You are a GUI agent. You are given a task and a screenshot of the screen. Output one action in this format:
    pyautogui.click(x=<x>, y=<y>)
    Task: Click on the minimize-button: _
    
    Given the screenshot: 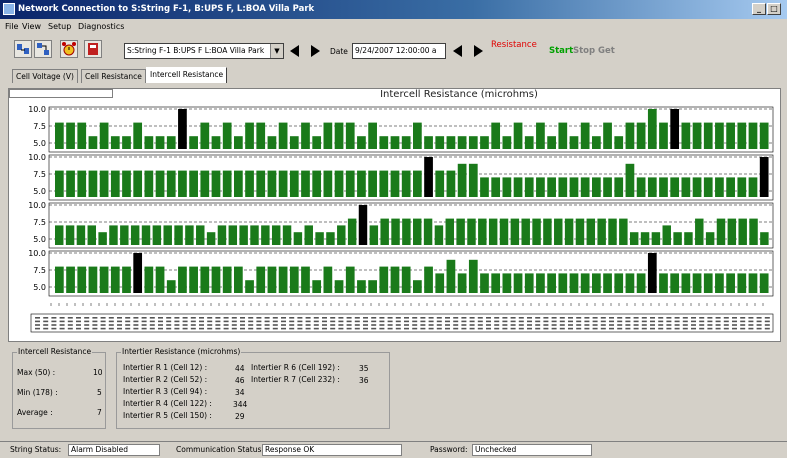 What is the action you would take?
    pyautogui.click(x=759, y=9)
    